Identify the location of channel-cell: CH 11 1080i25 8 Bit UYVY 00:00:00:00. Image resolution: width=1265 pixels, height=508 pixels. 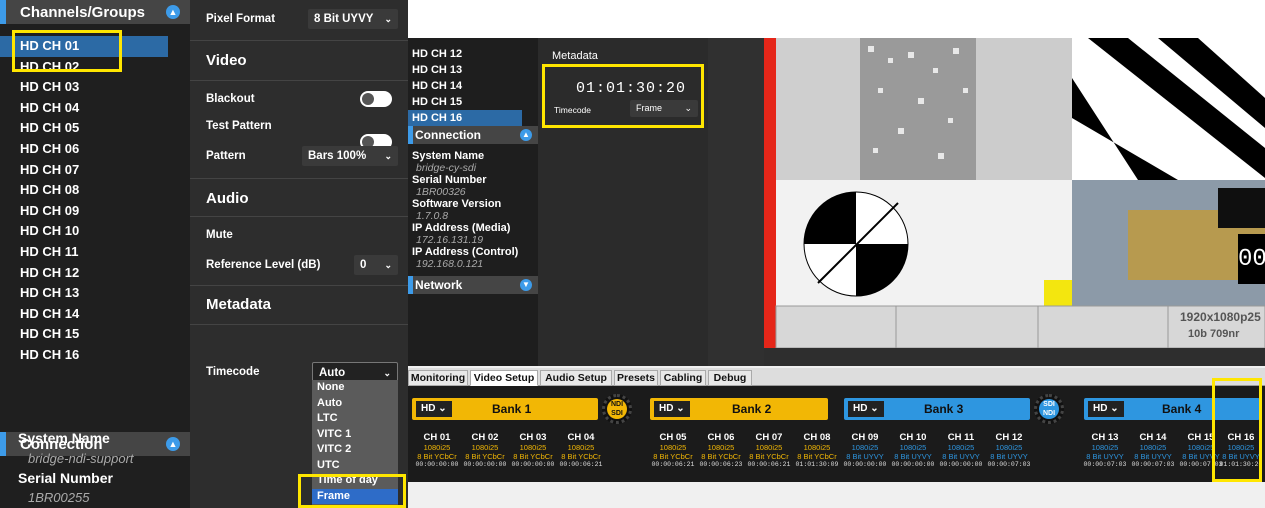
(961, 450).